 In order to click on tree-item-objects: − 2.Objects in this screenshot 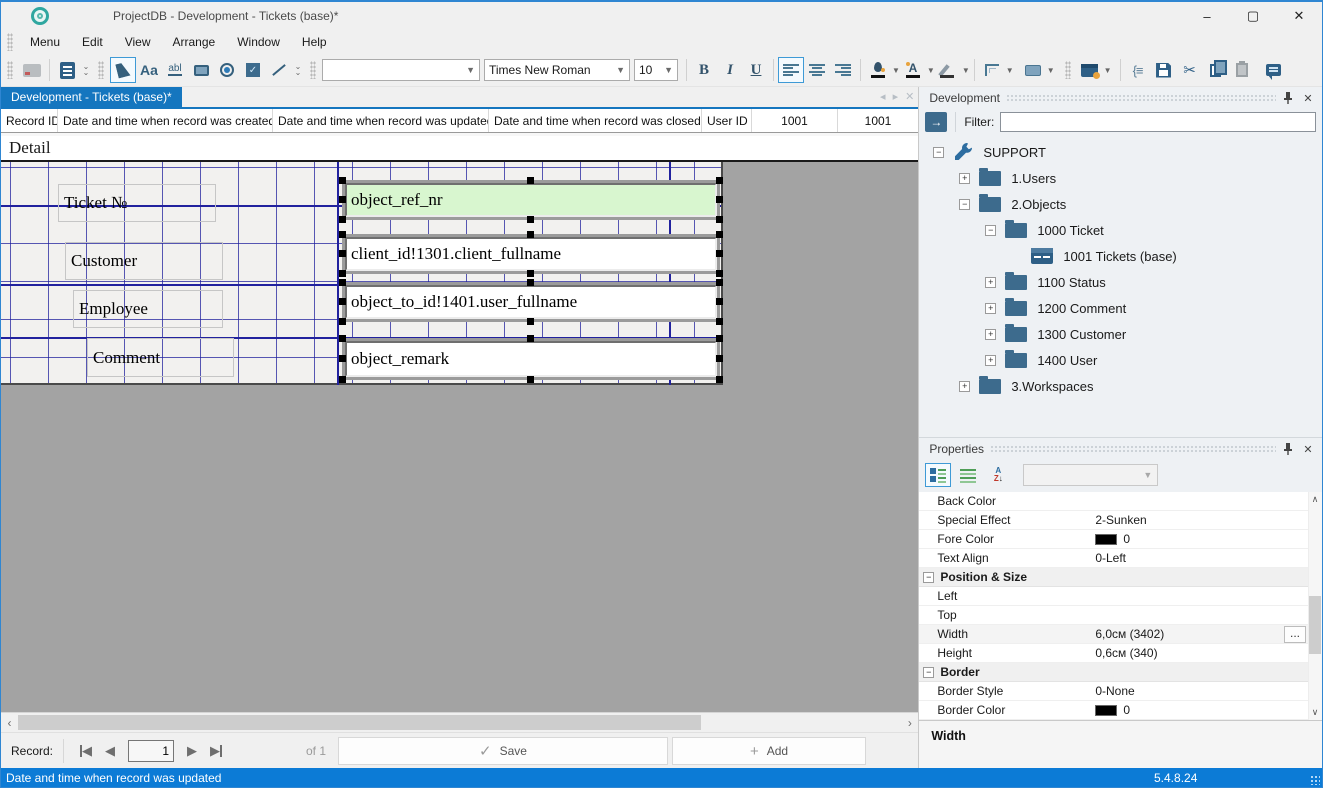, I will do `click(1120, 204)`.